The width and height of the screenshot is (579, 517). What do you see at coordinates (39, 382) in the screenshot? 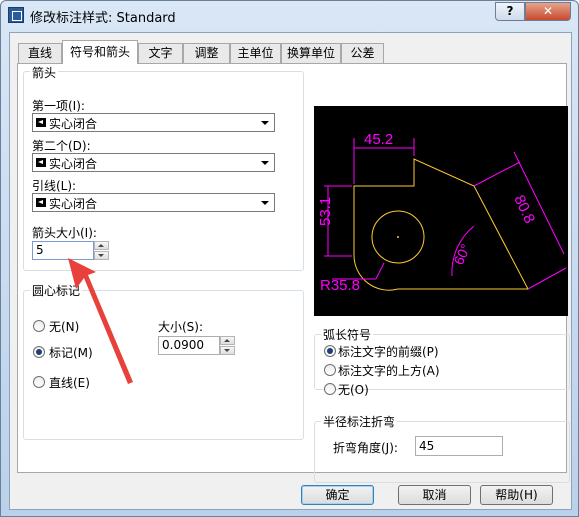
I see `center-mark-line-radio` at bounding box center [39, 382].